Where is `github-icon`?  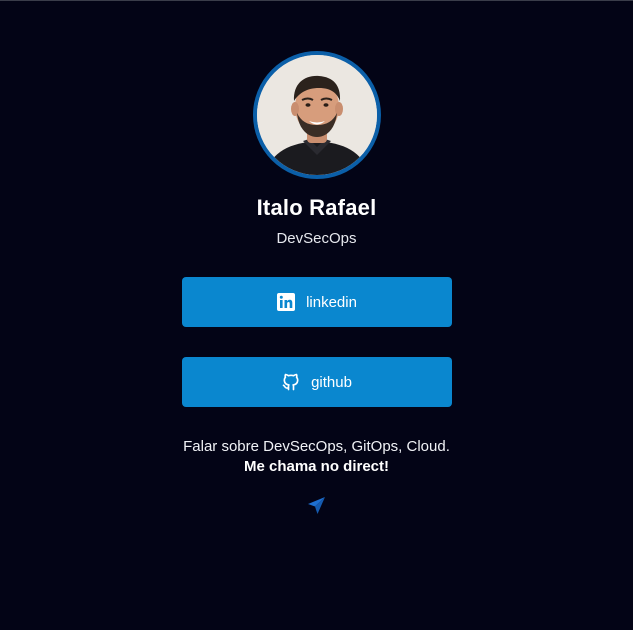
github-icon is located at coordinates (291, 382).